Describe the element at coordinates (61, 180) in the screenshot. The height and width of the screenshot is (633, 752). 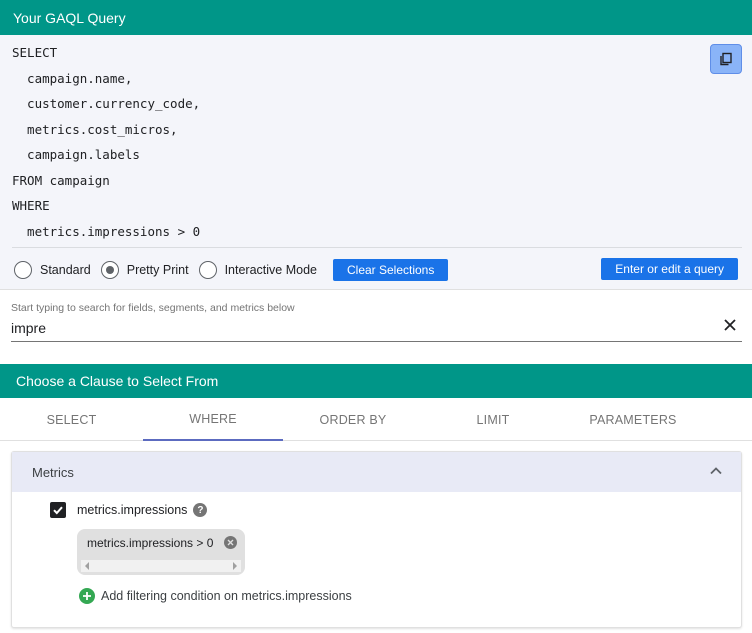
I see `query-line: FROM campaign` at that location.